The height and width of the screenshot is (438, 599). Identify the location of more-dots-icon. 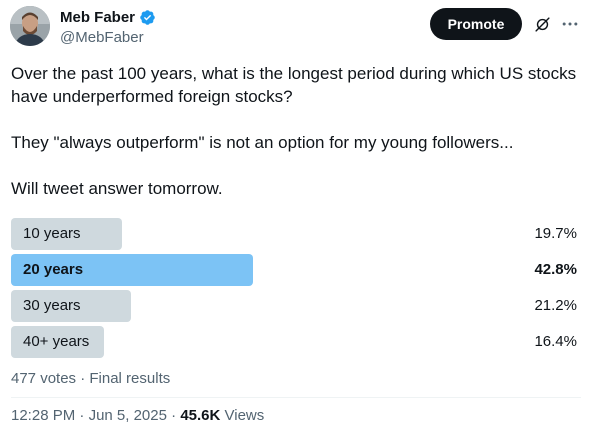
(570, 24).